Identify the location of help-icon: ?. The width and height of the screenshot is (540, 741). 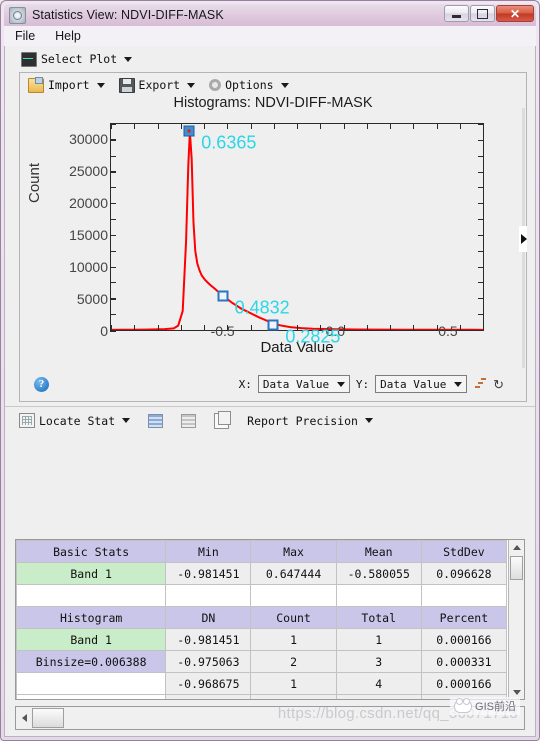
(41, 384).